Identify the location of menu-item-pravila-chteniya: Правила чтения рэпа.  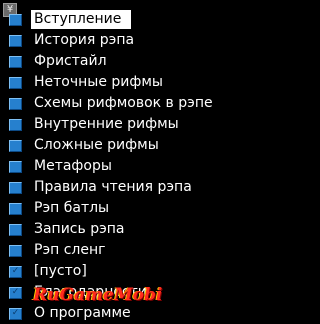
(120, 187).